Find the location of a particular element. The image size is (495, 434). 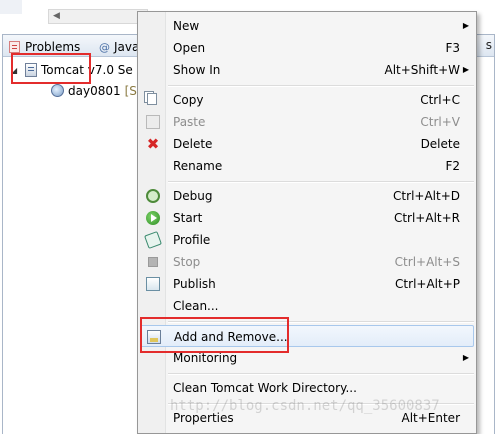

menu-item-show-in-label: Show In is located at coordinates (197, 70).